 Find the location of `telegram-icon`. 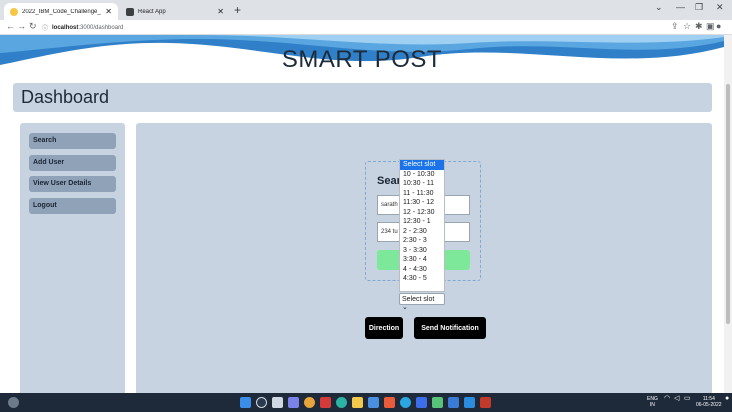

telegram-icon is located at coordinates (405, 402).